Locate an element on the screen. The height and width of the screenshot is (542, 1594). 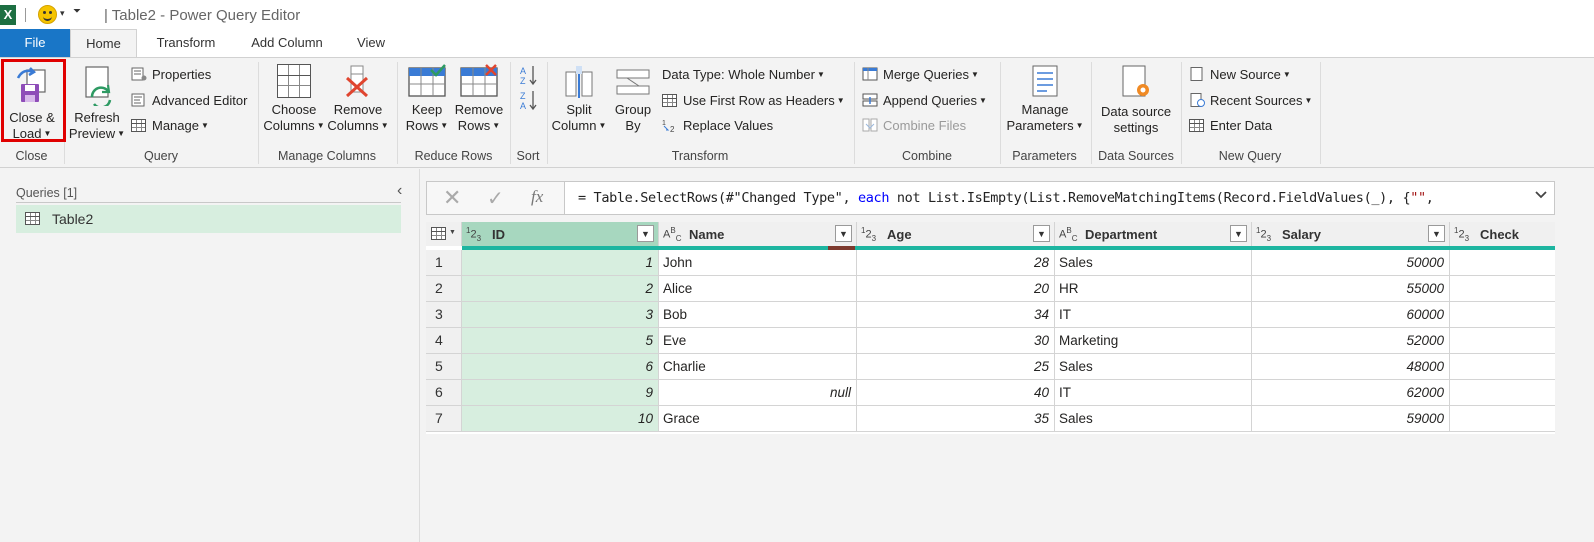
feedback-dropdown-icon: ▾ is located at coordinates (62, 13).